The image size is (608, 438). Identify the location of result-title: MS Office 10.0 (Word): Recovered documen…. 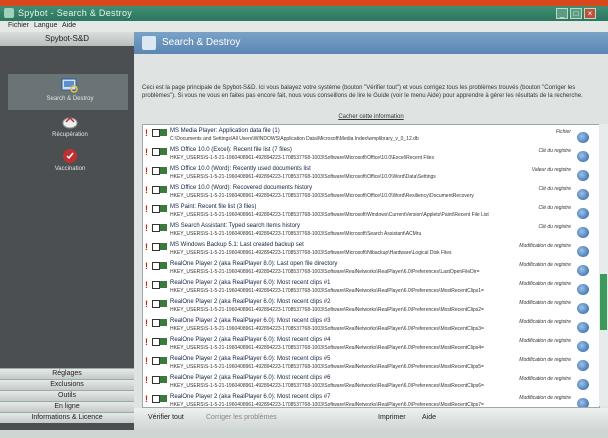
(241, 188).